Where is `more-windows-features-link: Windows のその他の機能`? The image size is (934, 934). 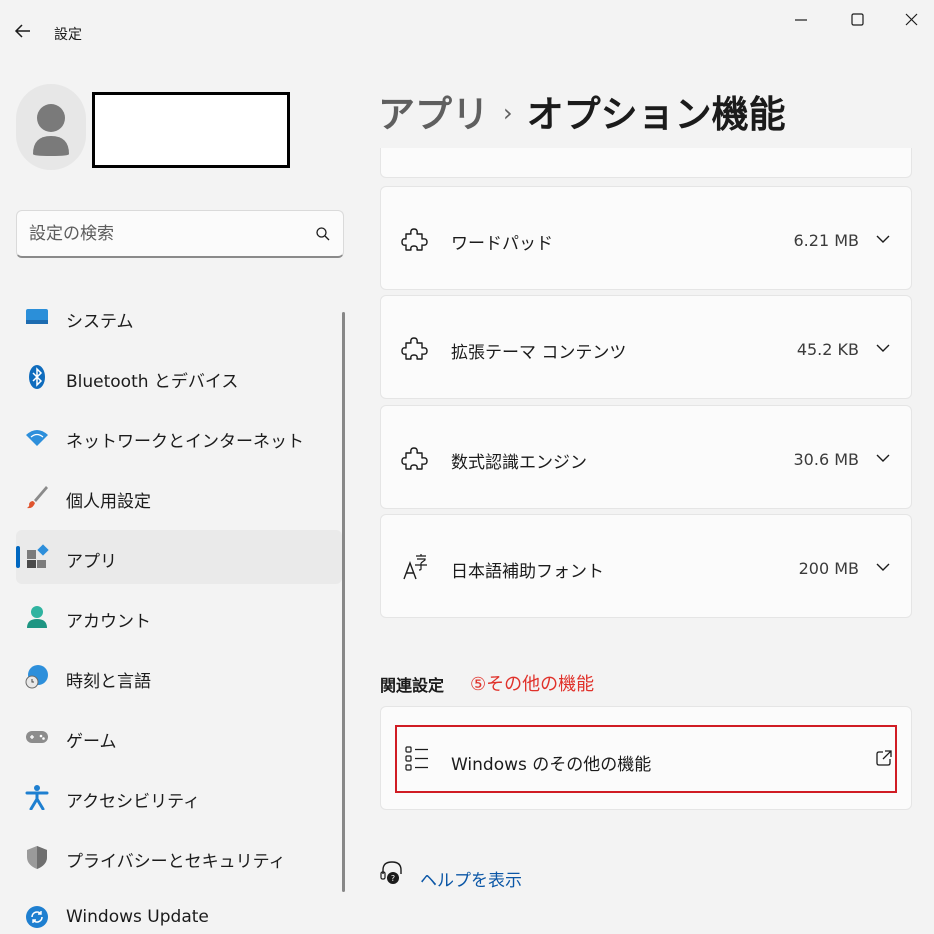 more-windows-features-link: Windows のその他の機能 is located at coordinates (551, 762).